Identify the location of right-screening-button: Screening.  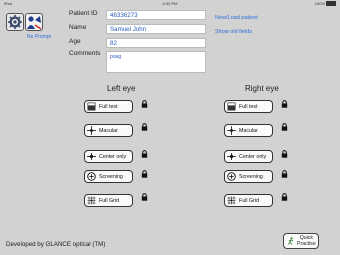
(248, 176).